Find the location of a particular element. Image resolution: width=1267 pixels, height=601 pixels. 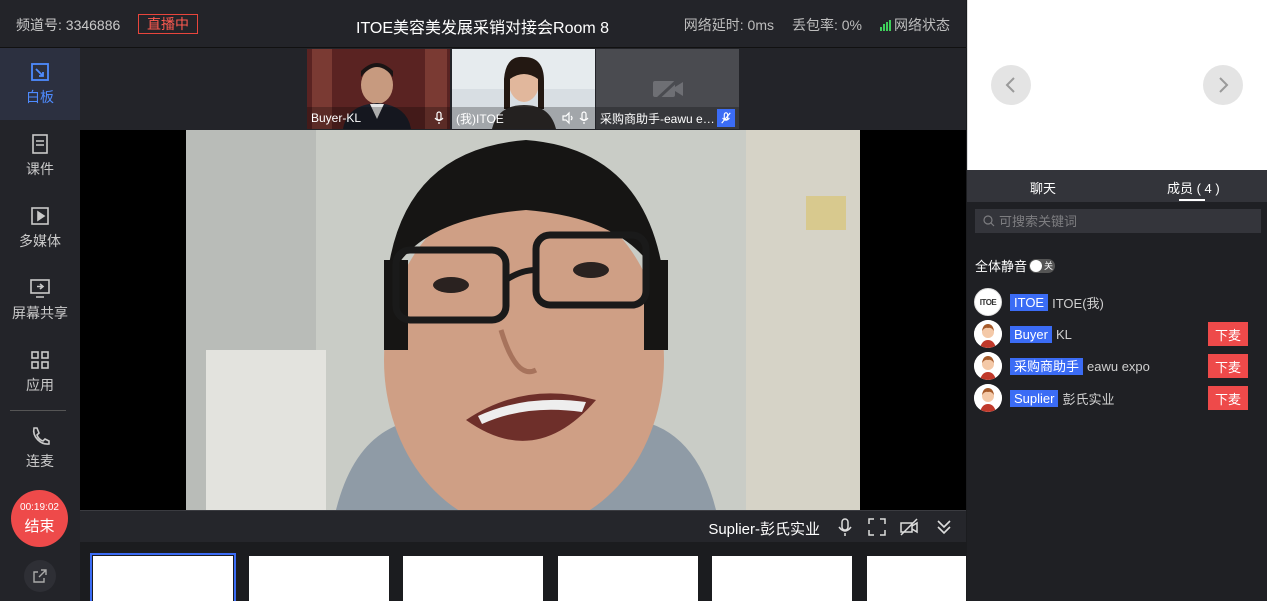

network-status-label: 网络状态 is located at coordinates (922, 25).